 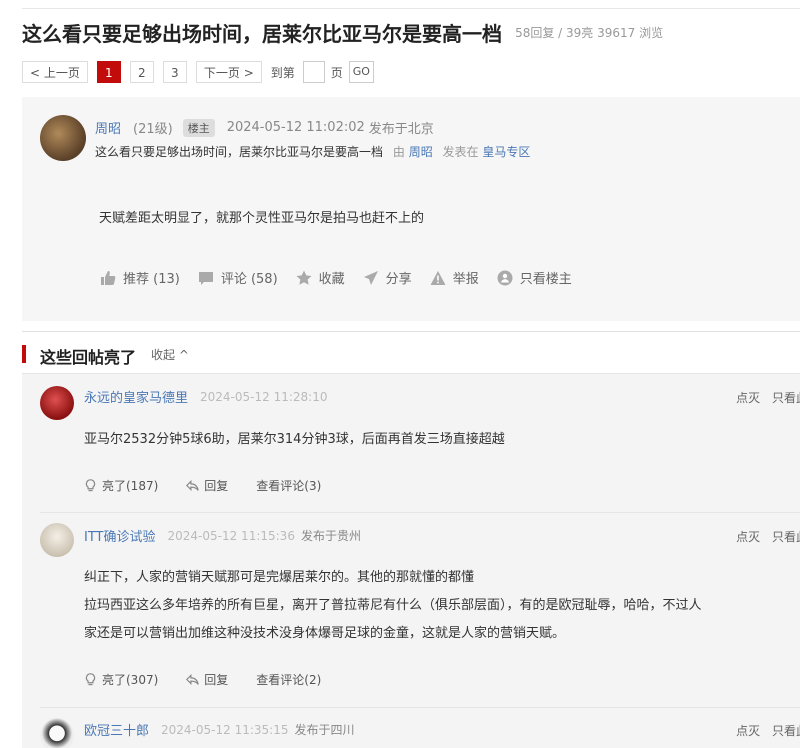 I want to click on reply-actions: 亮了(307) 回复 查看评论(2), so click(x=216, y=679).